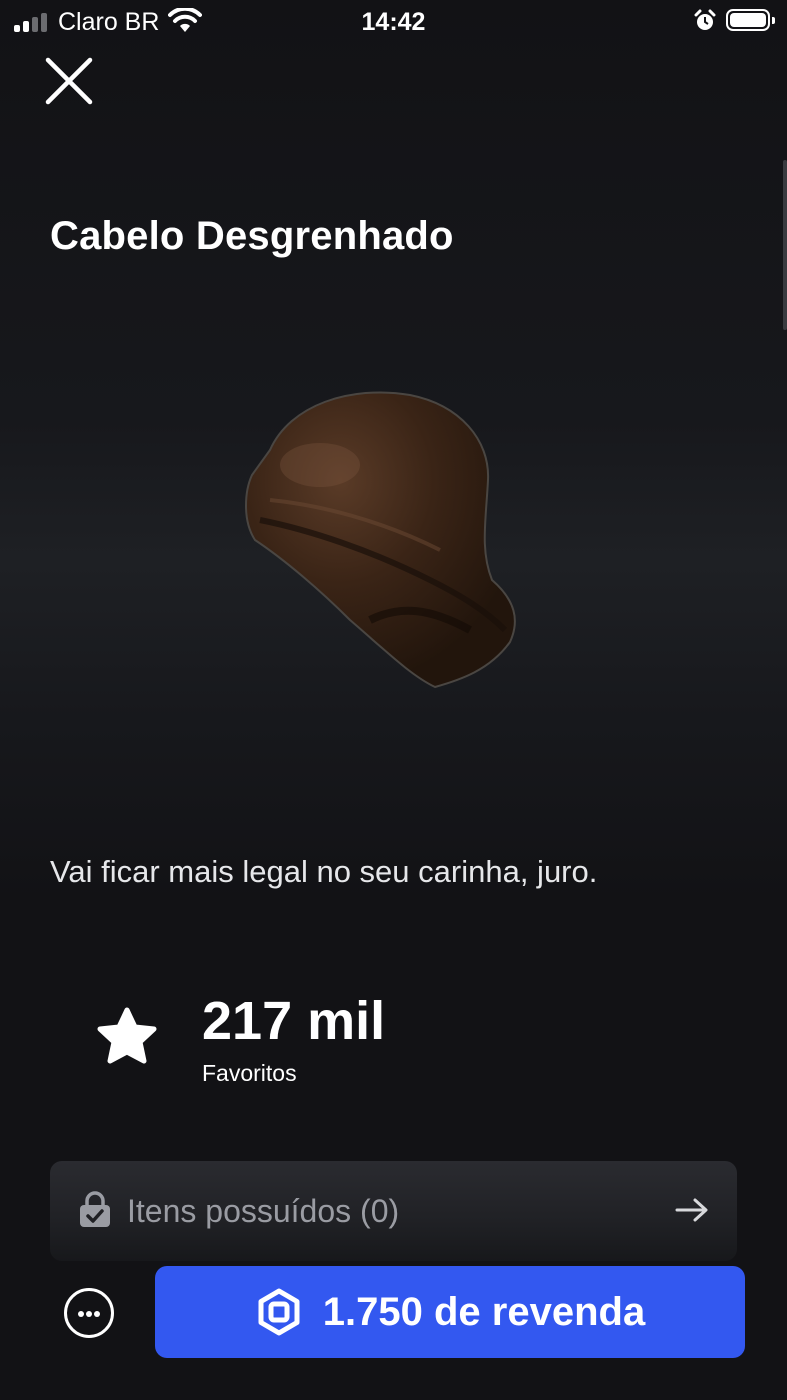 This screenshot has height=1400, width=787. I want to click on item-title: Cabelo Desgrenhado, so click(252, 236).